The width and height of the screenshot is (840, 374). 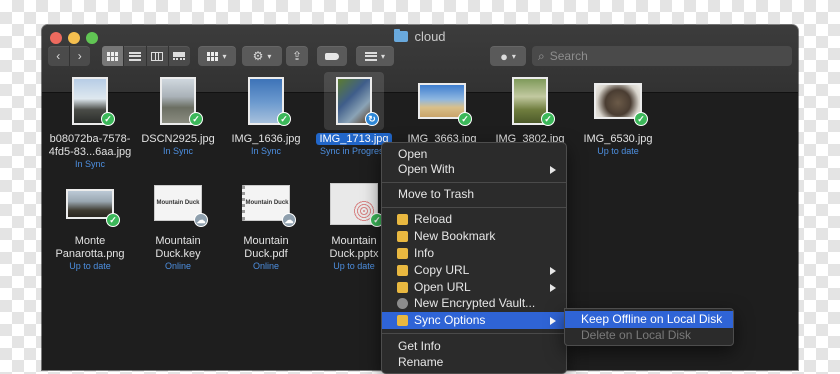 I want to click on back-forward-control: ‹ ›, so click(x=69, y=56).